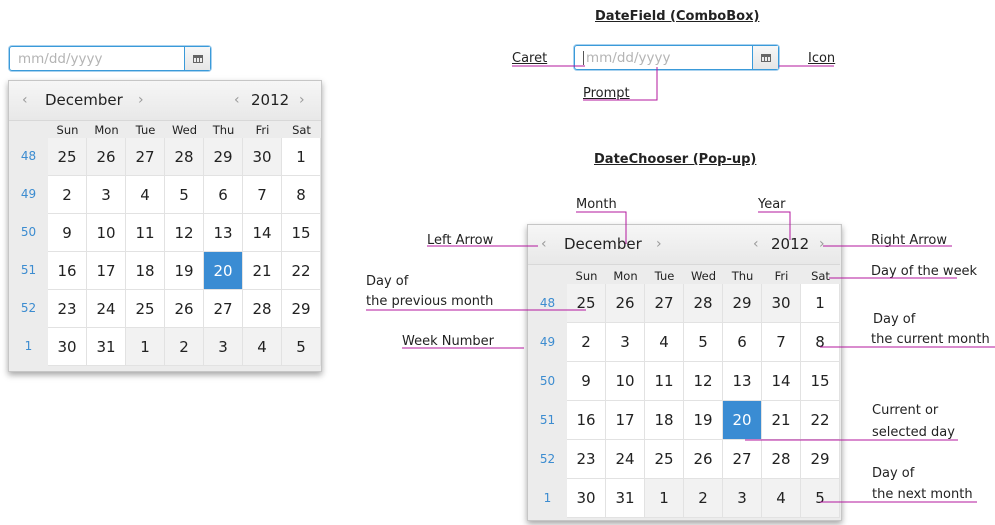  I want to click on date-input-left, so click(98, 58).